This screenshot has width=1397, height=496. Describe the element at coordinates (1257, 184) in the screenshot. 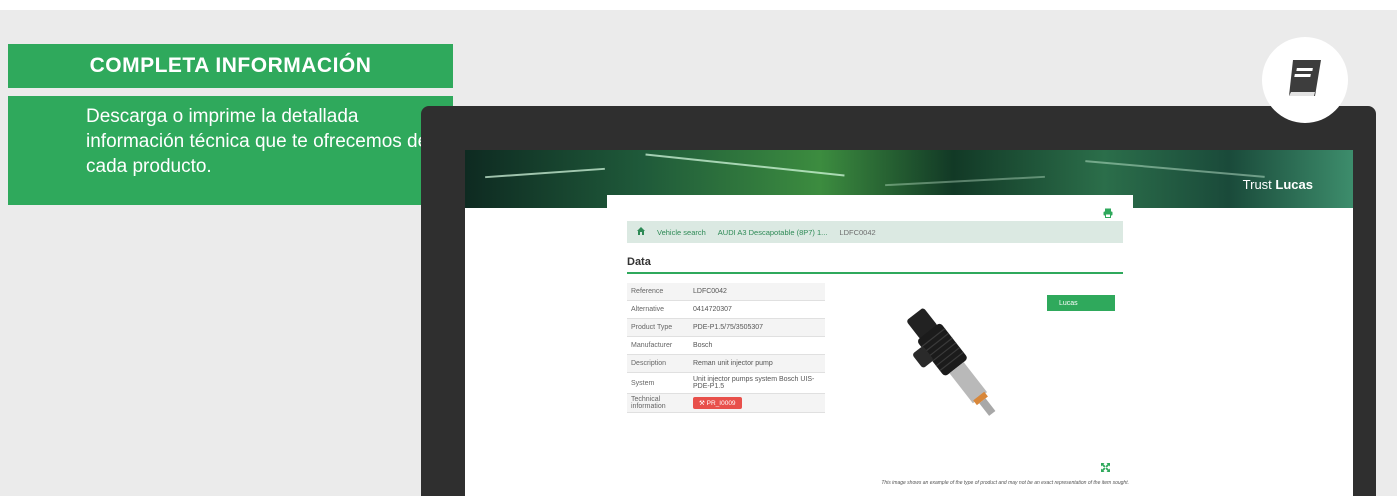

I see `brand-prefix: Trust` at that location.